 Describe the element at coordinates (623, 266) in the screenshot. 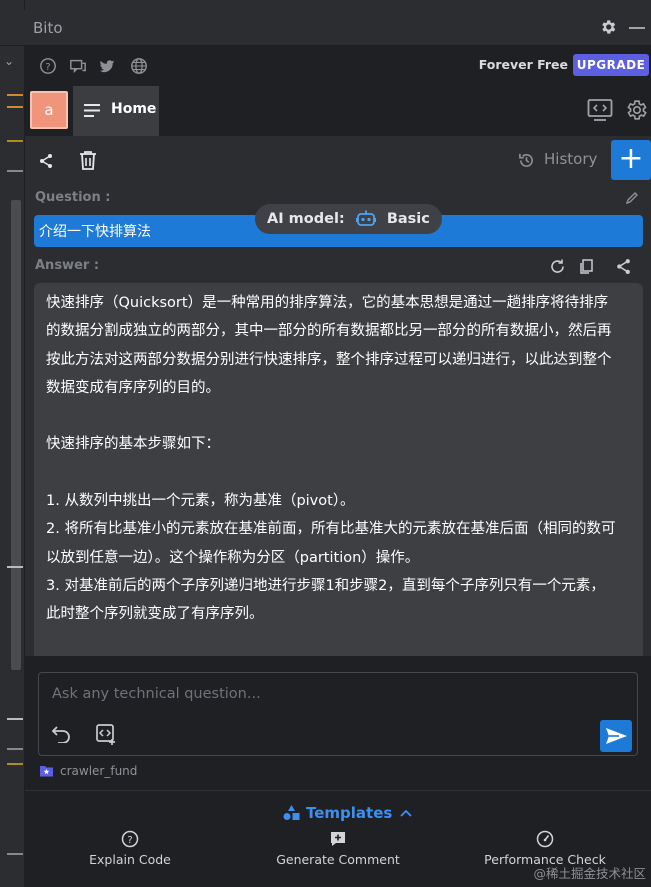

I see `share-answer-icon` at that location.